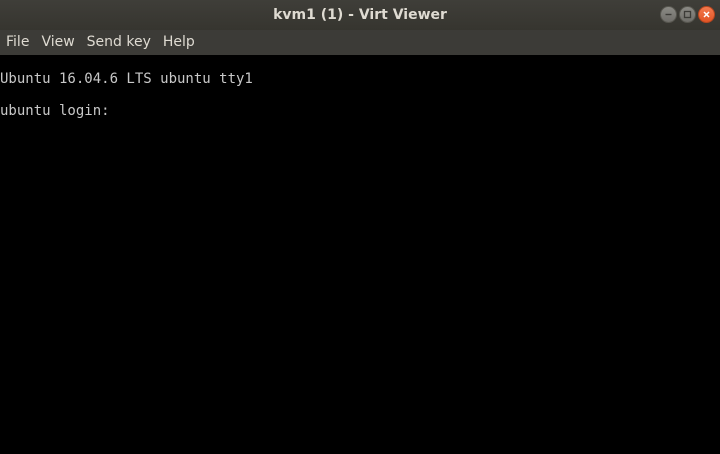  What do you see at coordinates (59, 111) in the screenshot?
I see `login-prompt: ubuntu login:` at bounding box center [59, 111].